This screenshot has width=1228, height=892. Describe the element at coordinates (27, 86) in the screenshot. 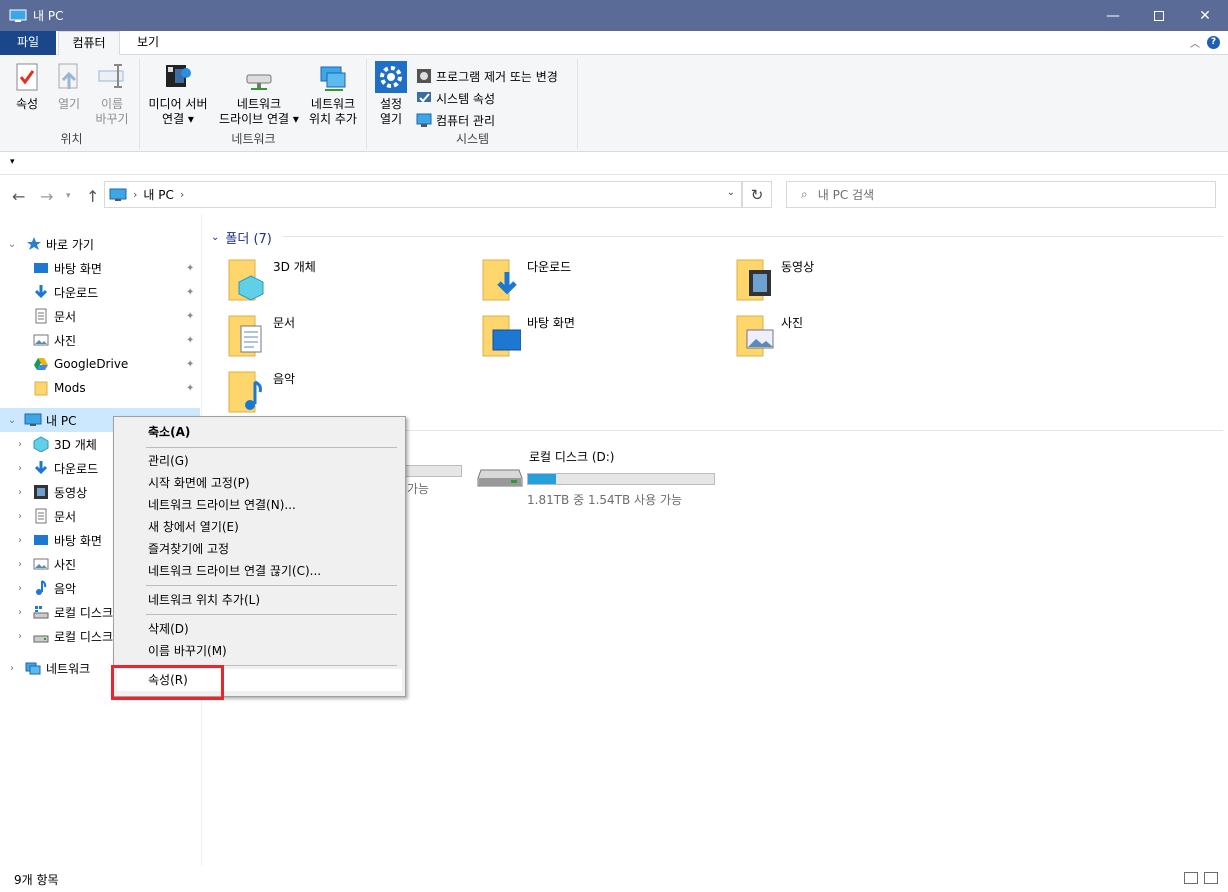

I see `properties-button: 속성` at that location.